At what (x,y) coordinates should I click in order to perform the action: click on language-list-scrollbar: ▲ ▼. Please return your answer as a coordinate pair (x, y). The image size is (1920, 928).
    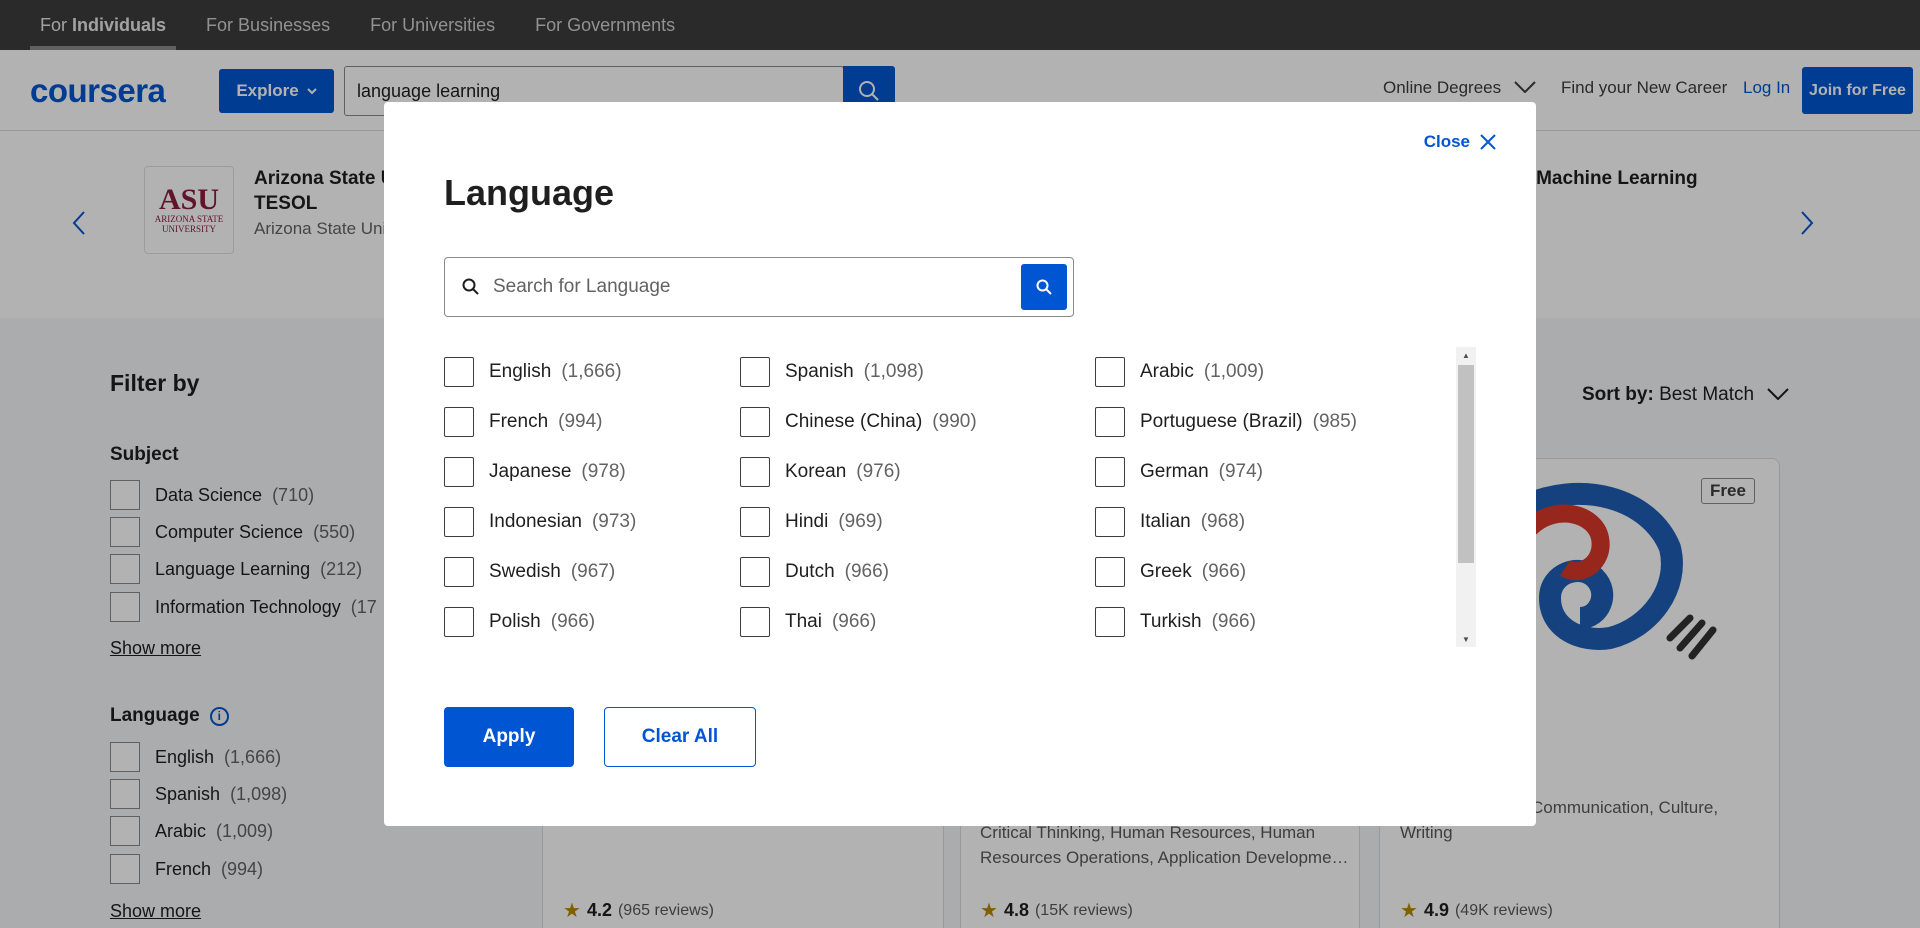
    Looking at the image, I should click on (1466, 497).